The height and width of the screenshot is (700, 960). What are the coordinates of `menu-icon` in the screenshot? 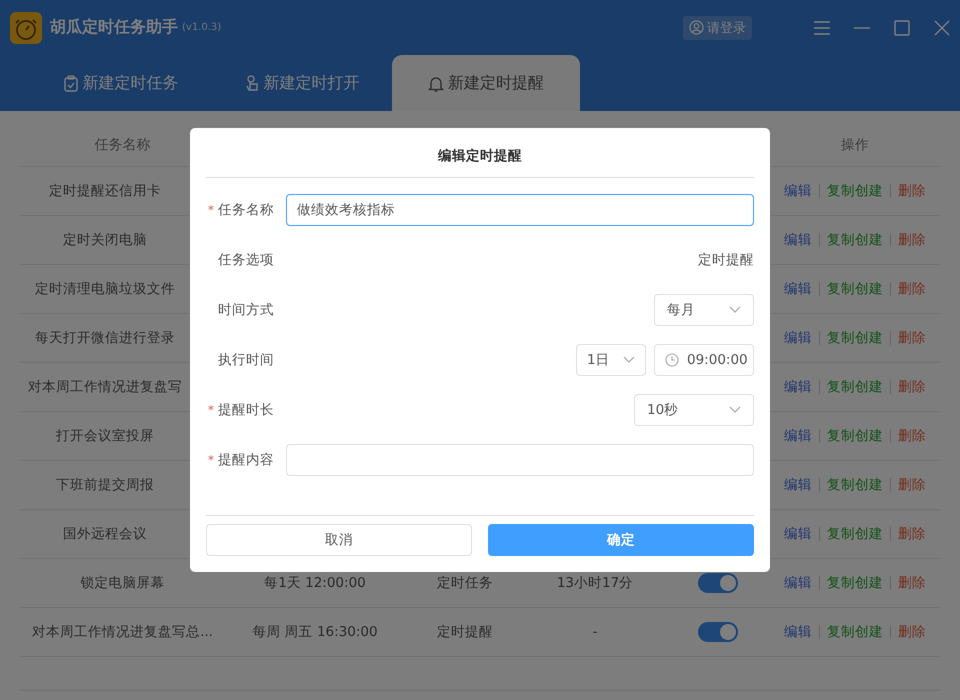 It's located at (822, 27).